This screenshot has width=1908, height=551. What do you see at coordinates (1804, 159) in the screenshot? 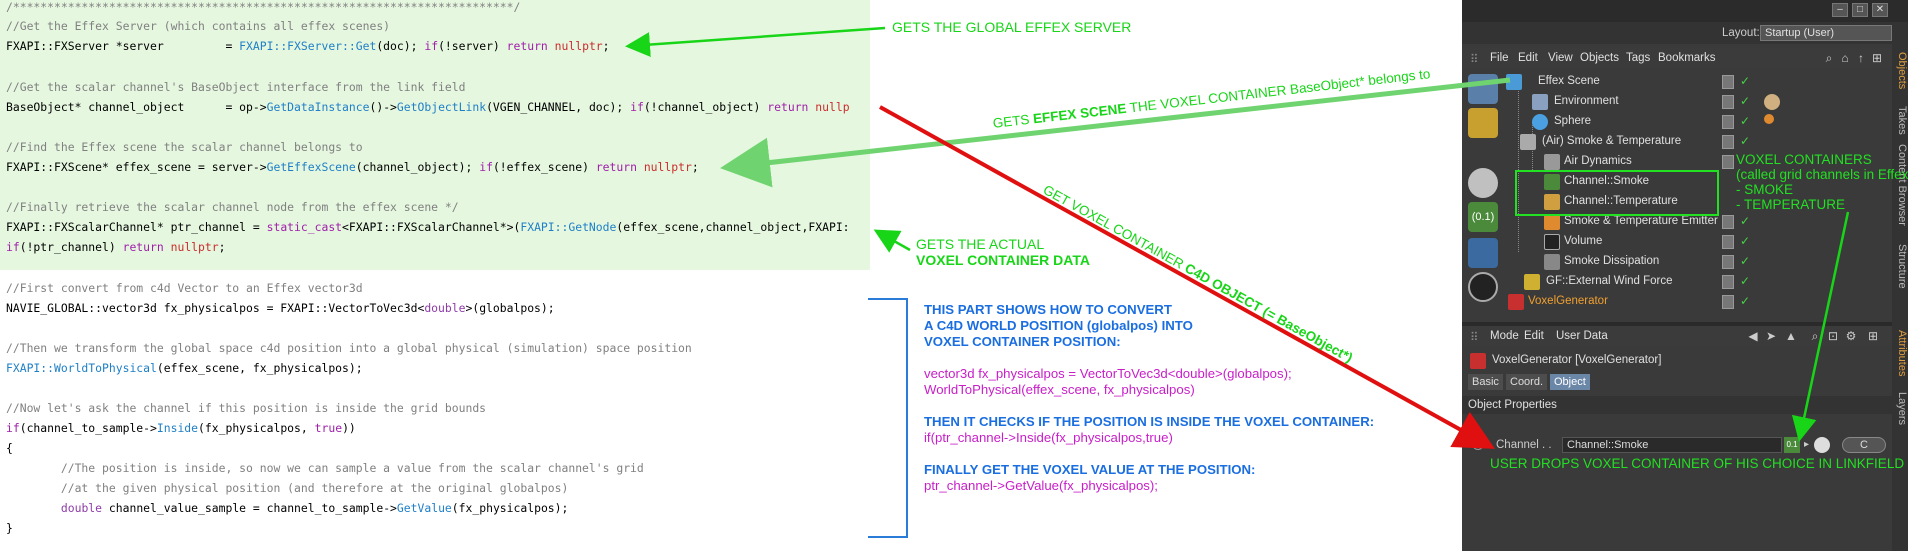
I see `note-line: VOXEL CONTAINERS` at bounding box center [1804, 159].